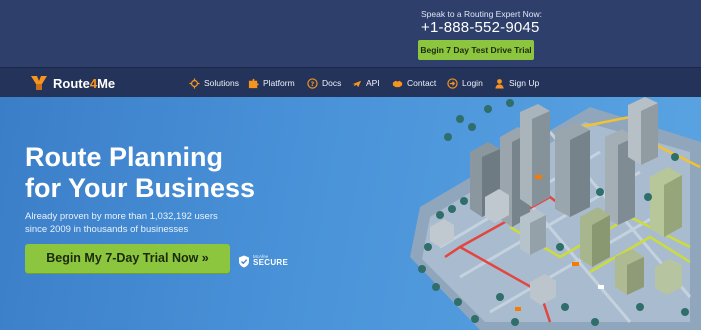  I want to click on route4me-logo: Route4Me, so click(72, 83).